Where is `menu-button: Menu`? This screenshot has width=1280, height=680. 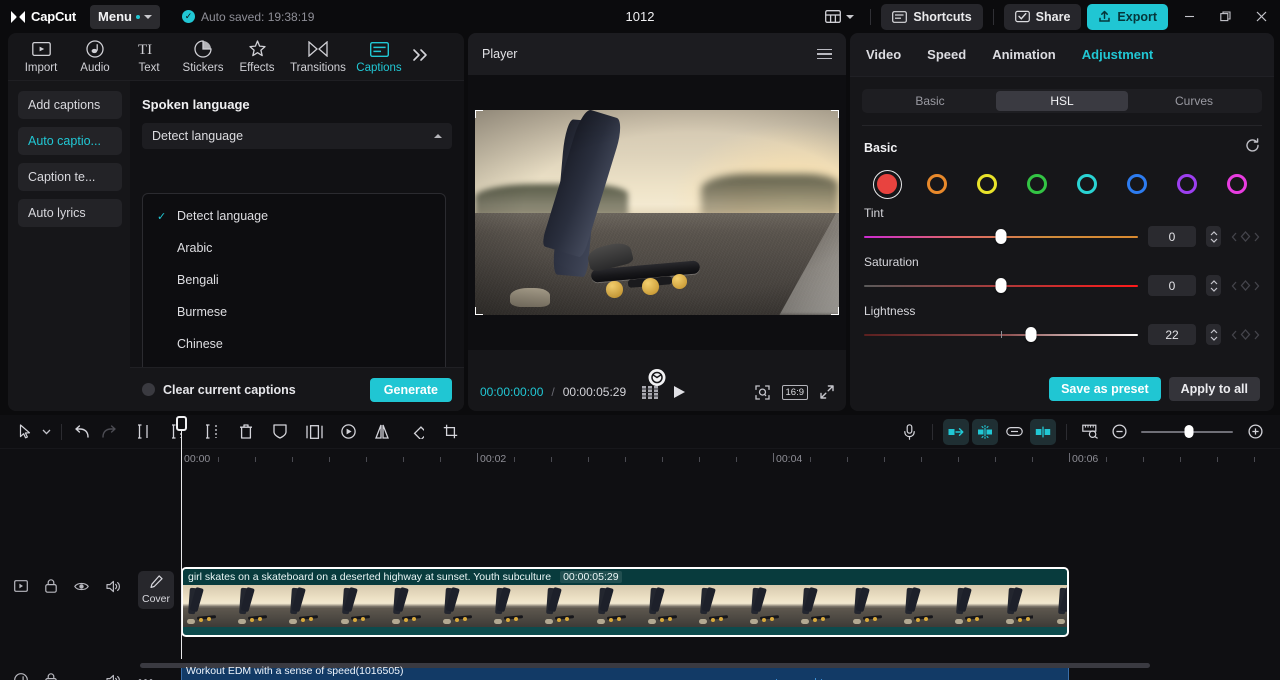 menu-button: Menu is located at coordinates (125, 16).